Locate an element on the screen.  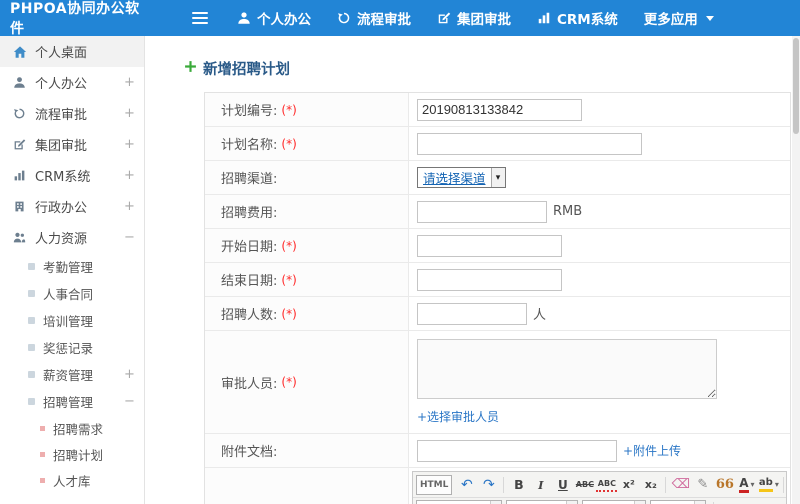
nav-label: 个人办公 is located at coordinates (284, 20).